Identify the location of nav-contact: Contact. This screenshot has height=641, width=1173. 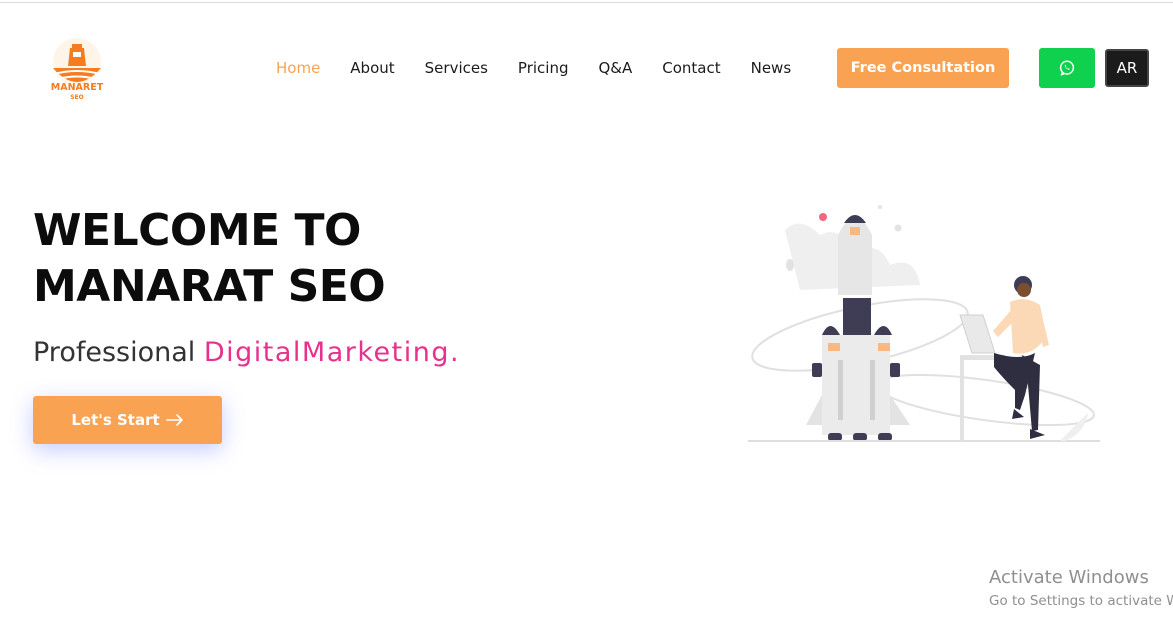
(691, 68).